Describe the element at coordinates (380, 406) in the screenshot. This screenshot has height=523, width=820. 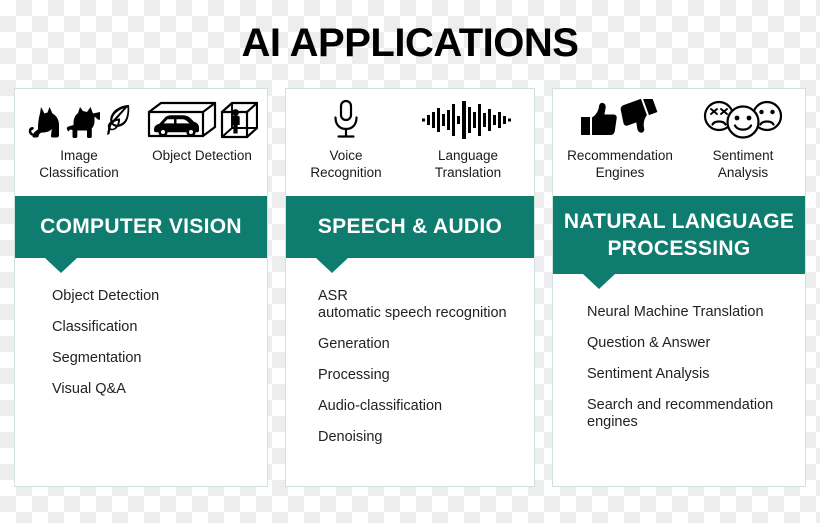
I see `list-item: Audio-classification` at that location.